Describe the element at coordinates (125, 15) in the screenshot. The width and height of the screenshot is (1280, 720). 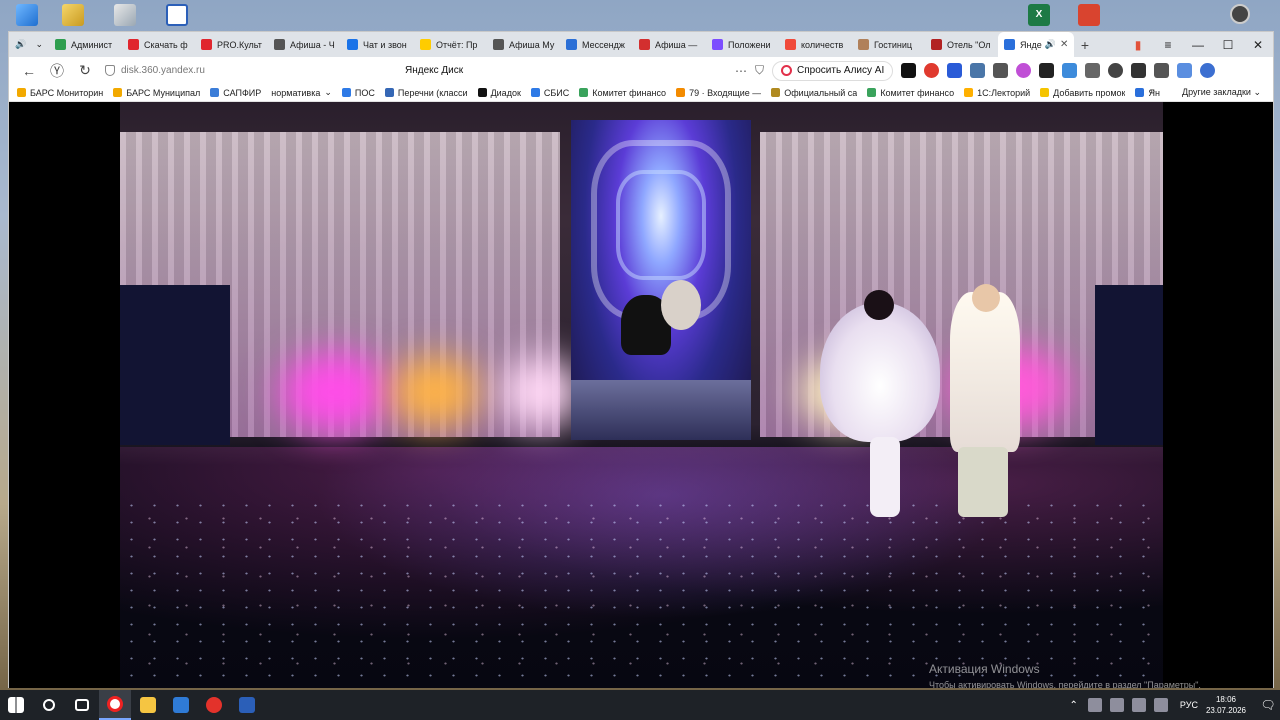
I see `file-icon` at that location.